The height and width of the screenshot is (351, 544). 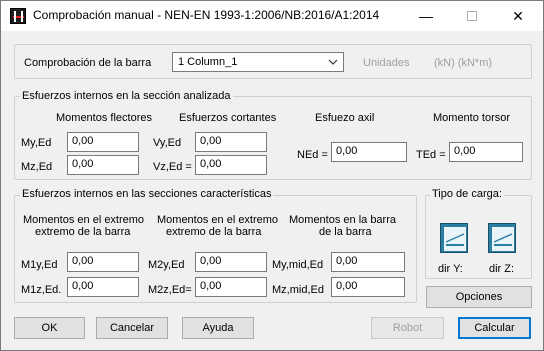 What do you see at coordinates (39, 265) in the screenshot?
I see `m1y-label: M1y,Ed` at bounding box center [39, 265].